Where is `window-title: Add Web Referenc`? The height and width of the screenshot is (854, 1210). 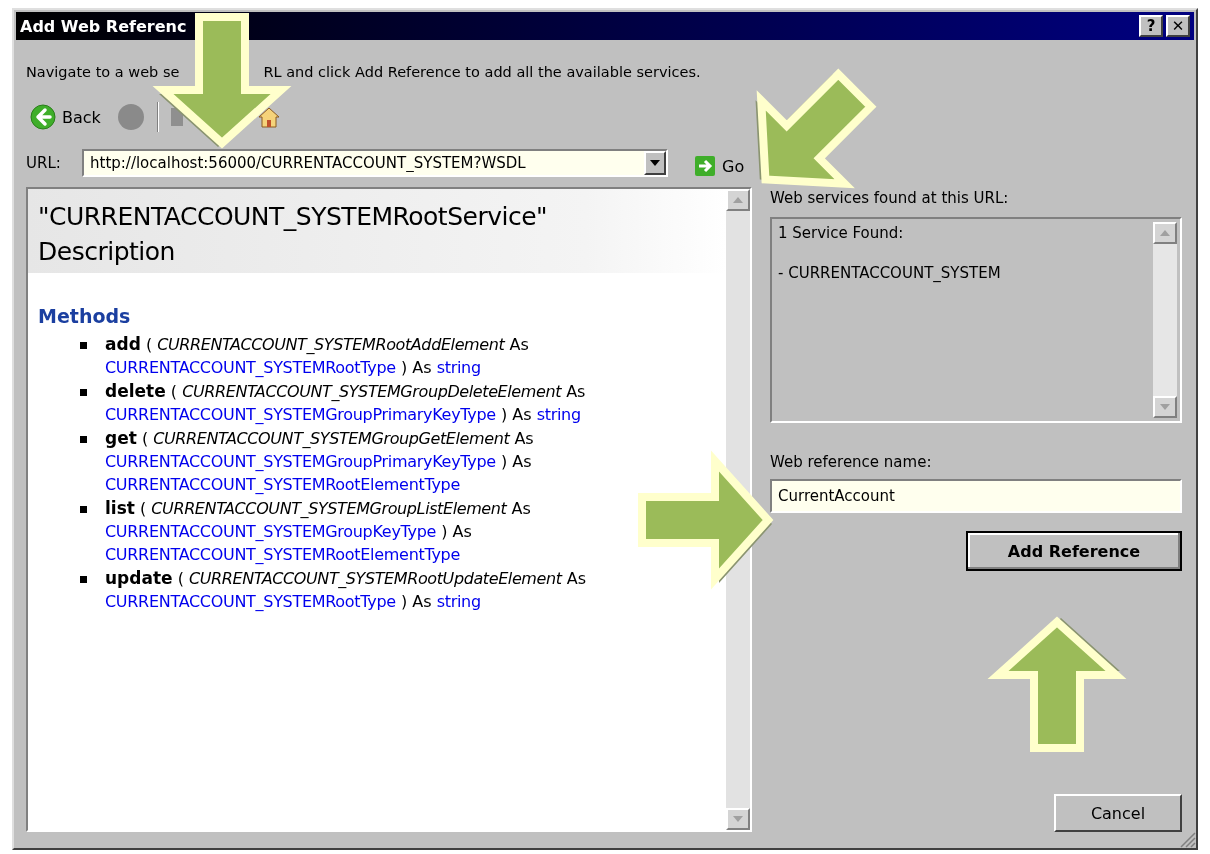
window-title: Add Web Referenc is located at coordinates (103, 26).